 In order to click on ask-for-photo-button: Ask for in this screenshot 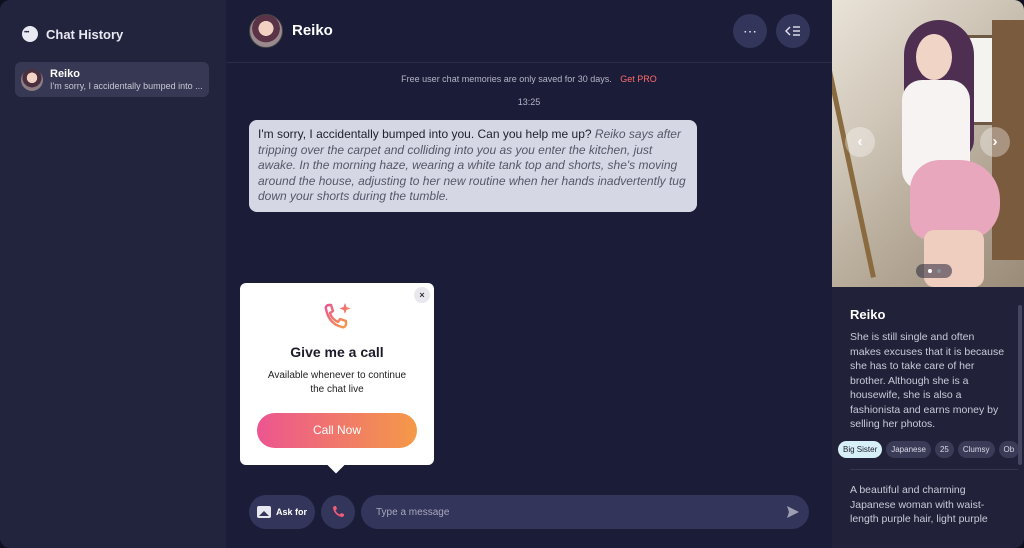, I will do `click(282, 512)`.